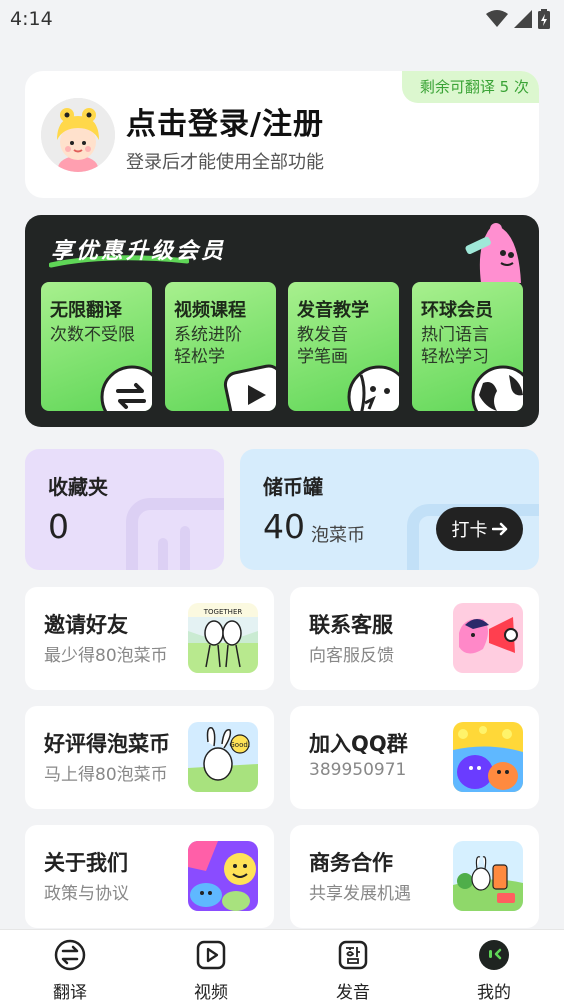  Describe the element at coordinates (149, 757) in the screenshot. I see `rate-app-card: 好评得泡菜币 马上得80泡菜币 Good!` at that location.